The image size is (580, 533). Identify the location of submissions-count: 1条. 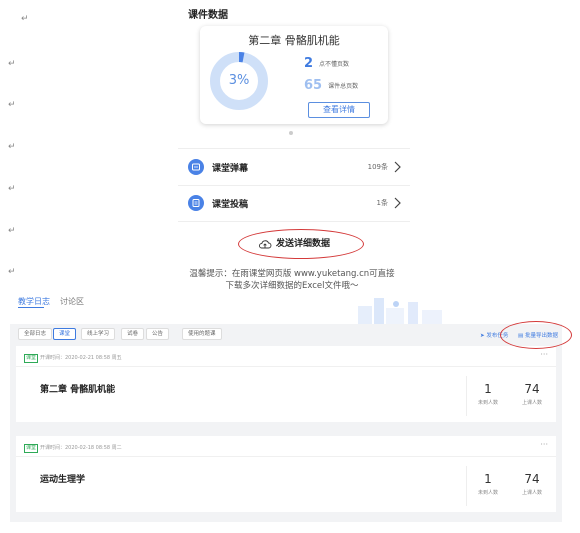
(382, 203).